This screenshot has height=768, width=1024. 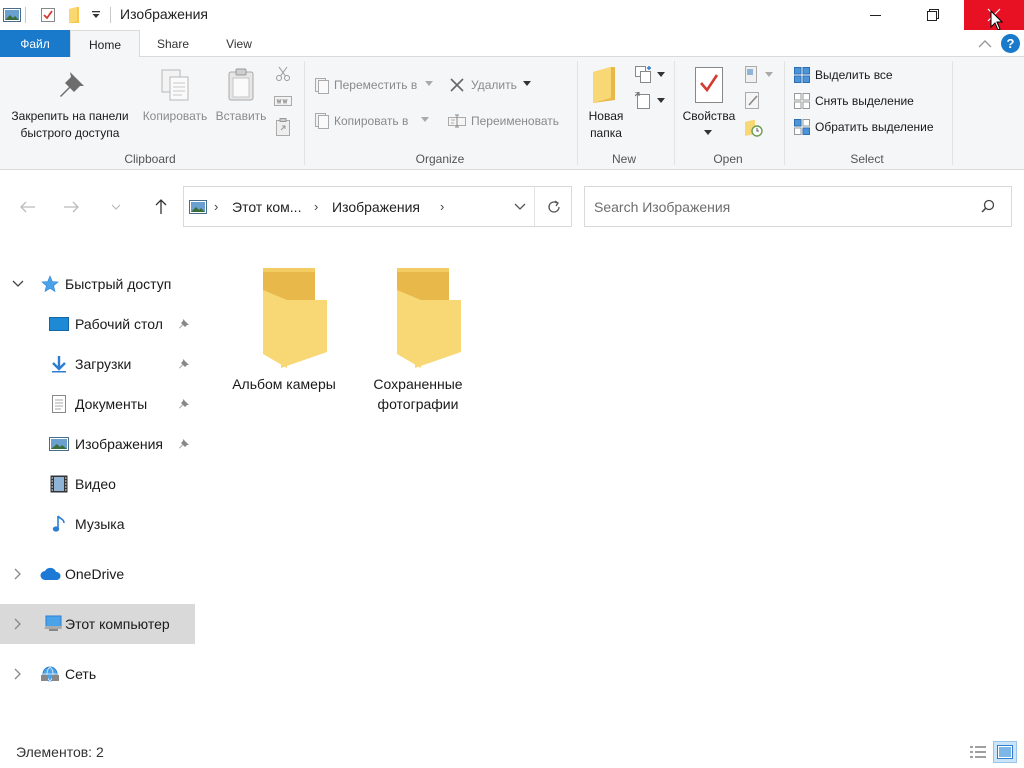 What do you see at coordinates (116, 207) in the screenshot?
I see `recent-locations-button` at bounding box center [116, 207].